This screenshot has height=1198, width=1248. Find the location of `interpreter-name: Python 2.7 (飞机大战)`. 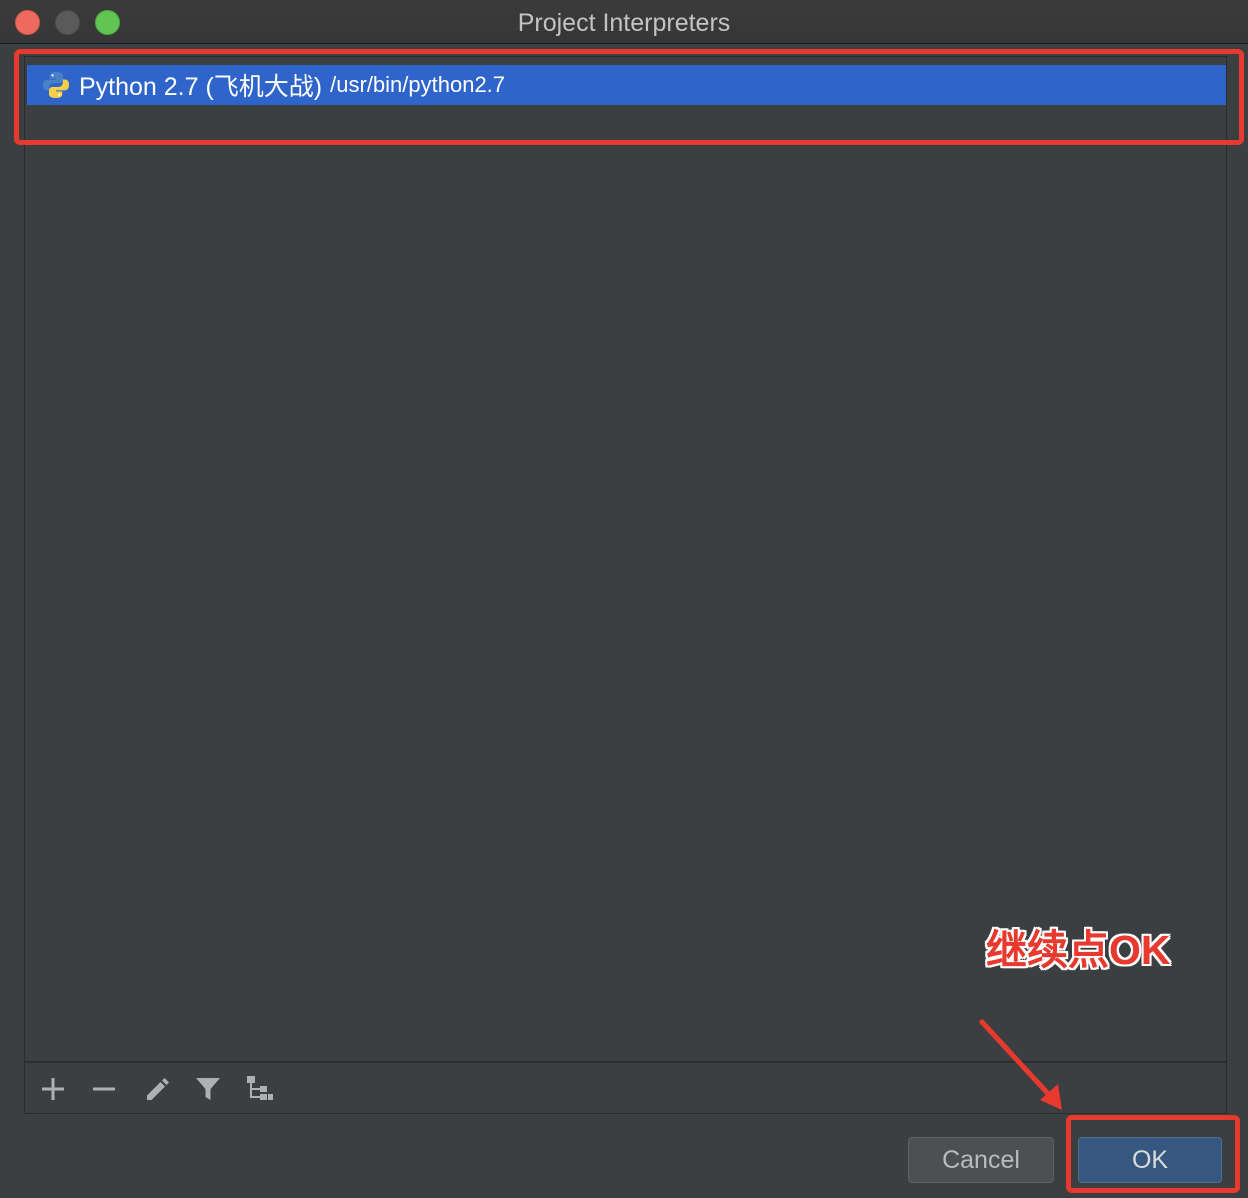

interpreter-name: Python 2.7 (飞机大战) is located at coordinates (201, 87).